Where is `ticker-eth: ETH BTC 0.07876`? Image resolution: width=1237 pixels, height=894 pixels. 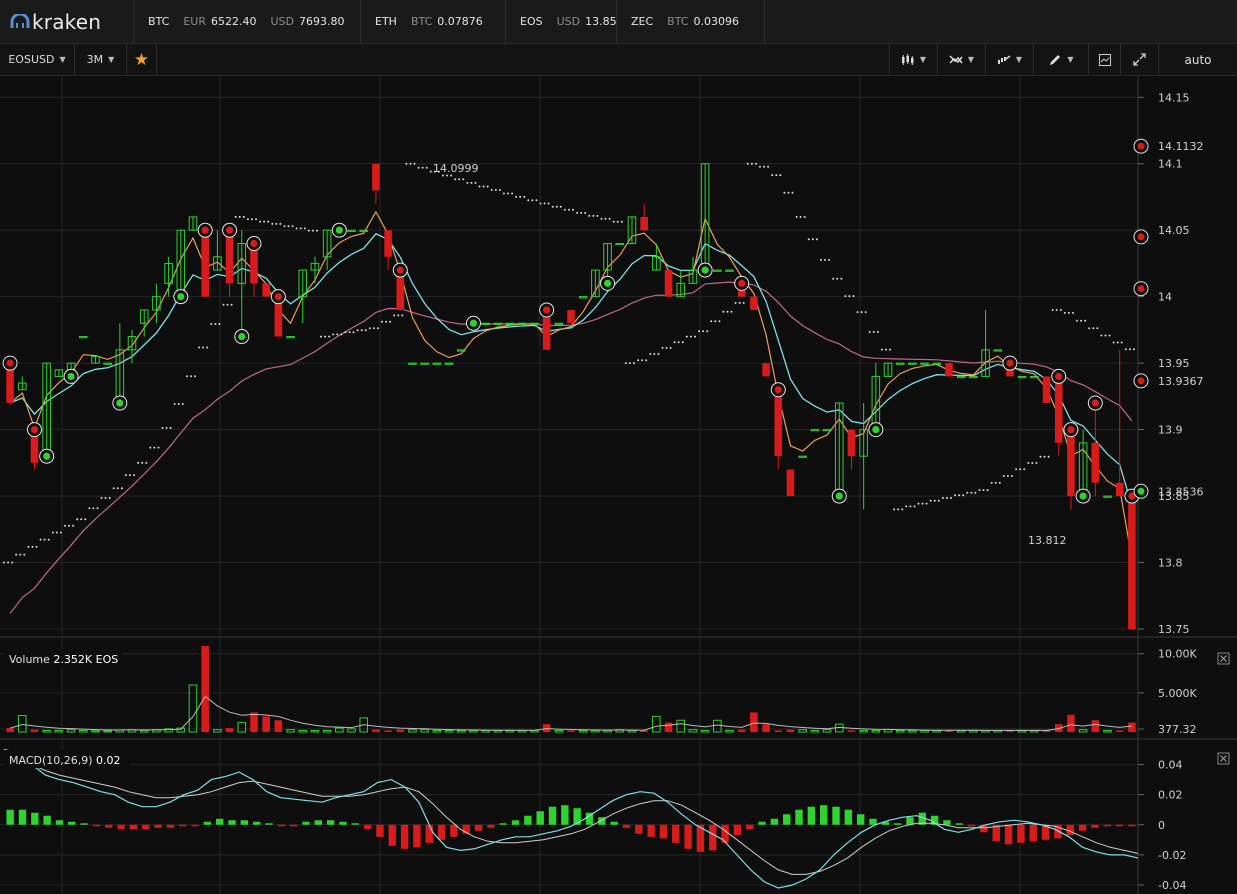 ticker-eth: ETH BTC 0.07876 is located at coordinates (433, 22).